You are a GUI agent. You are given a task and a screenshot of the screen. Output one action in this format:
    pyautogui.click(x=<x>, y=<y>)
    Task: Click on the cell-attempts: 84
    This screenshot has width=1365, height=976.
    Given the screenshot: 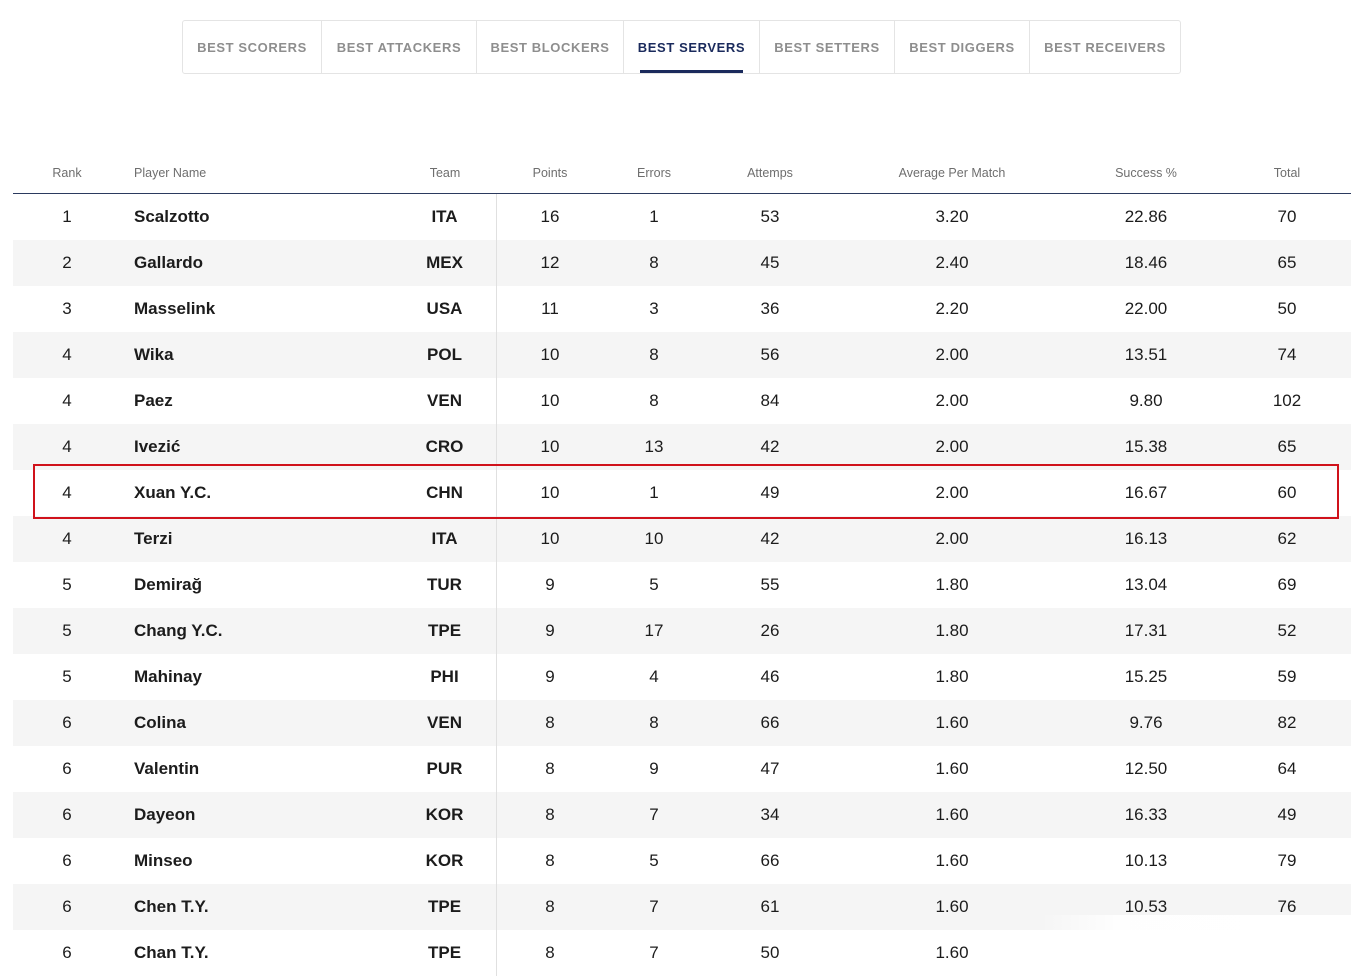 What is the action you would take?
    pyautogui.click(x=770, y=400)
    